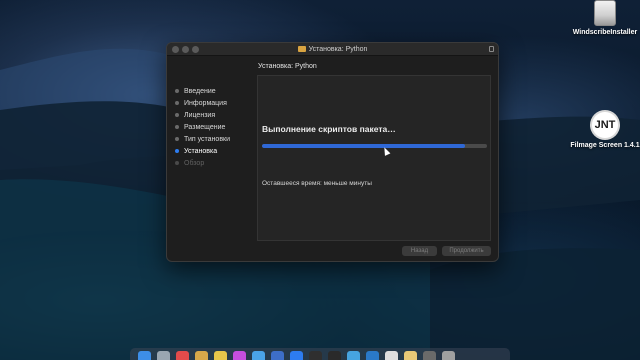 The width and height of the screenshot is (640, 360). Describe the element at coordinates (605, 125) in the screenshot. I see `filmage-app-icon: JNT` at that location.